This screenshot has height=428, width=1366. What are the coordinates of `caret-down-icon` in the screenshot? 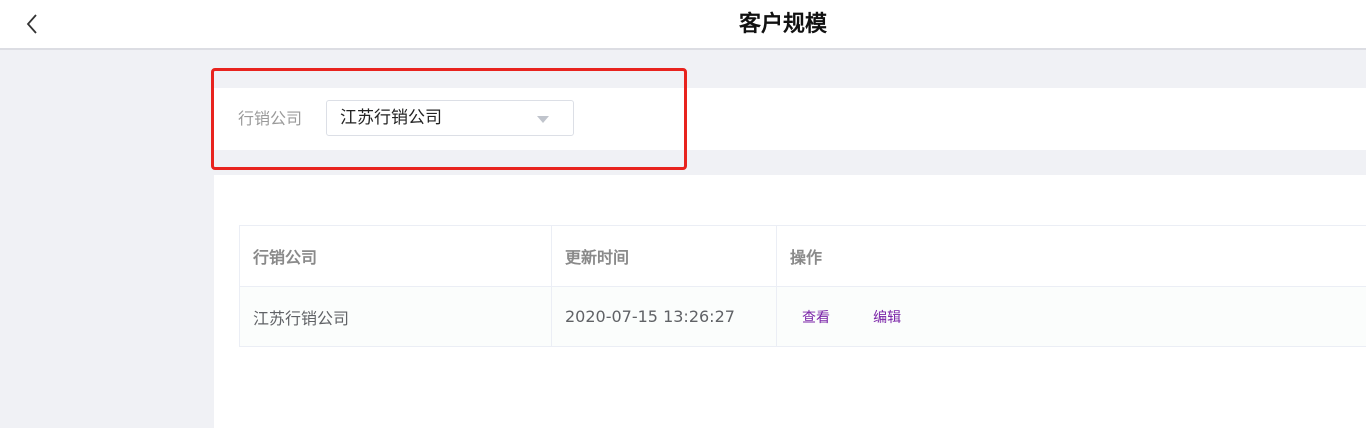 It's located at (543, 119).